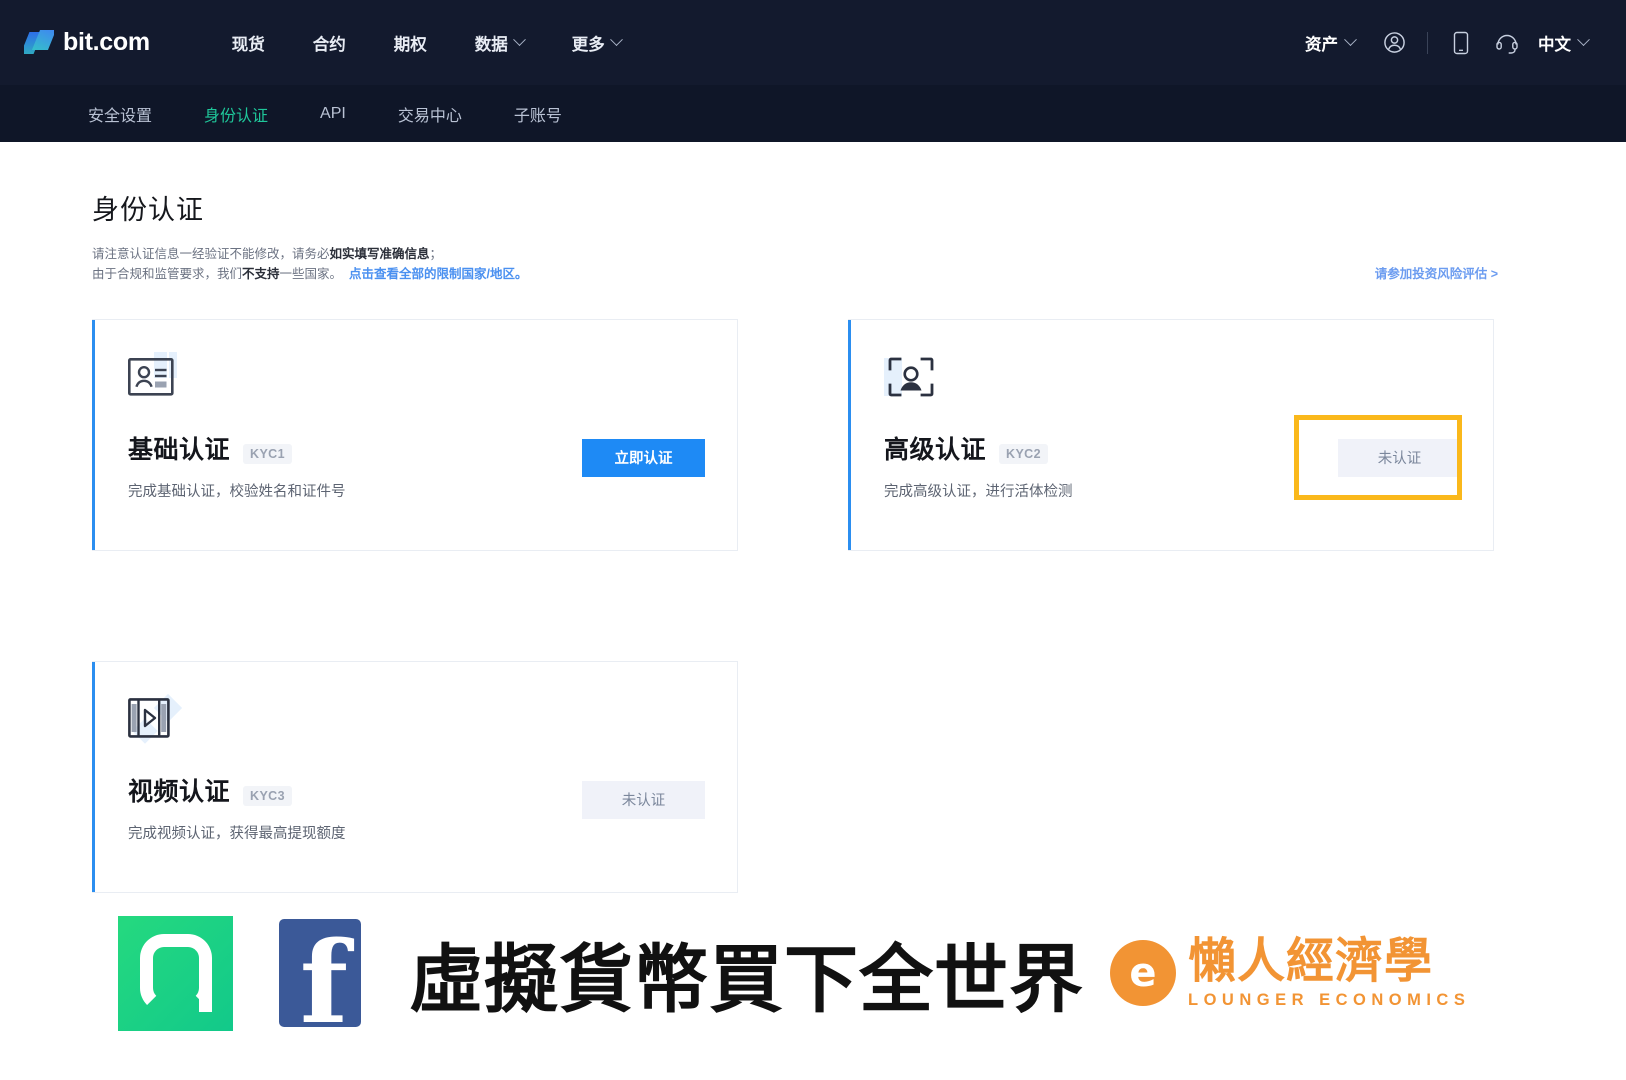 This screenshot has height=1080, width=1626. Describe the element at coordinates (456, 114) in the screenshot. I see `subnav-tab-trading-center: 交易中心` at that location.